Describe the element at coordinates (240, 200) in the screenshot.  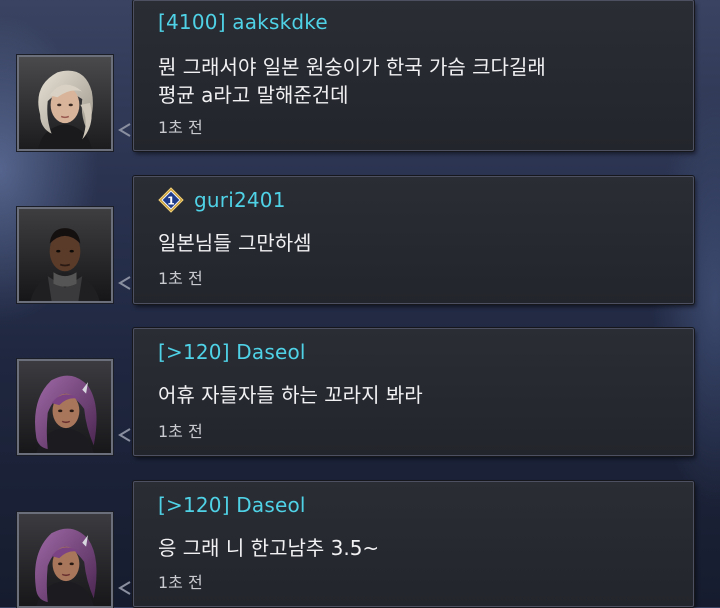
I see `username: guri2401` at that location.